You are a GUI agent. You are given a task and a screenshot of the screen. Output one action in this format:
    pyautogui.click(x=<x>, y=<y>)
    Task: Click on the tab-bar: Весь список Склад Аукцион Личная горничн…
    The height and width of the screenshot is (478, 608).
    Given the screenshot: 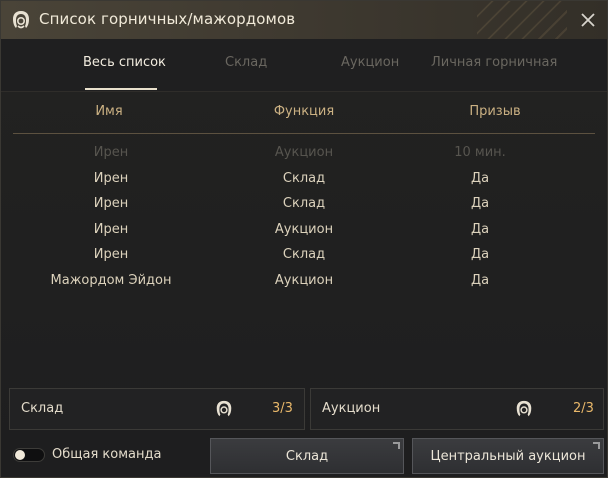 What is the action you would take?
    pyautogui.click(x=304, y=65)
    